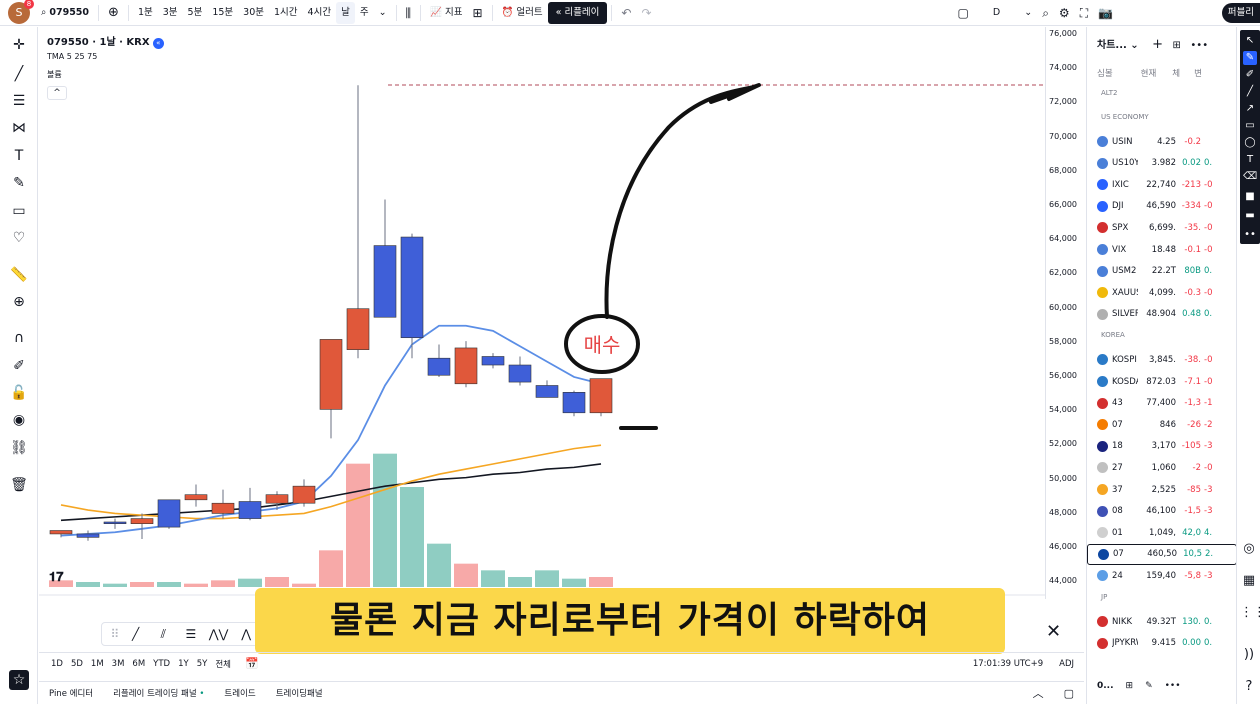  What do you see at coordinates (1149, 686) in the screenshot?
I see `edit-icon: ✎` at bounding box center [1149, 686].